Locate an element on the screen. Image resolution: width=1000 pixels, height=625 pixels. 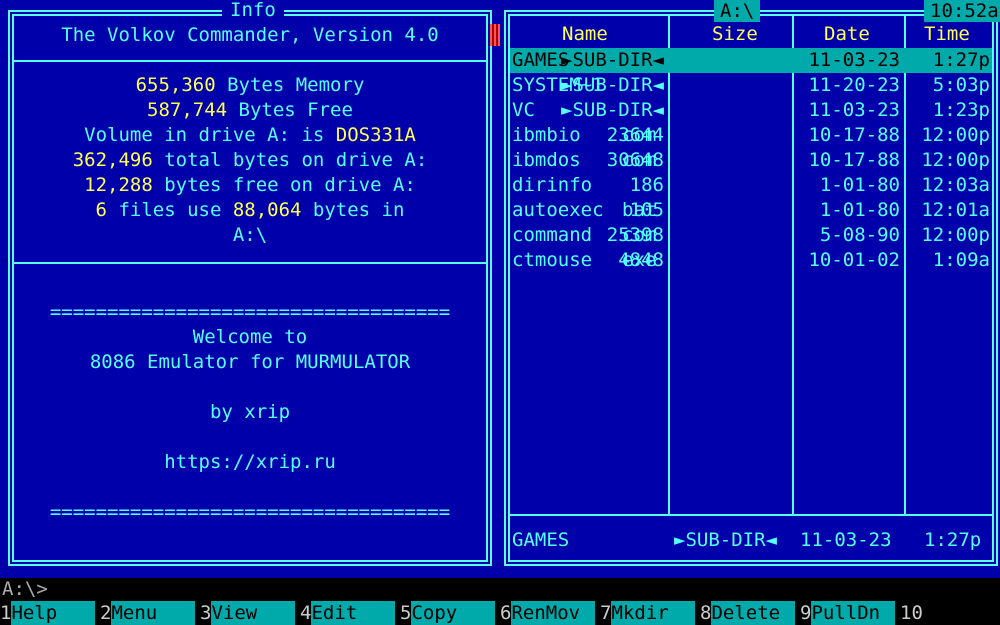
files-mid: files use is located at coordinates (170, 210).